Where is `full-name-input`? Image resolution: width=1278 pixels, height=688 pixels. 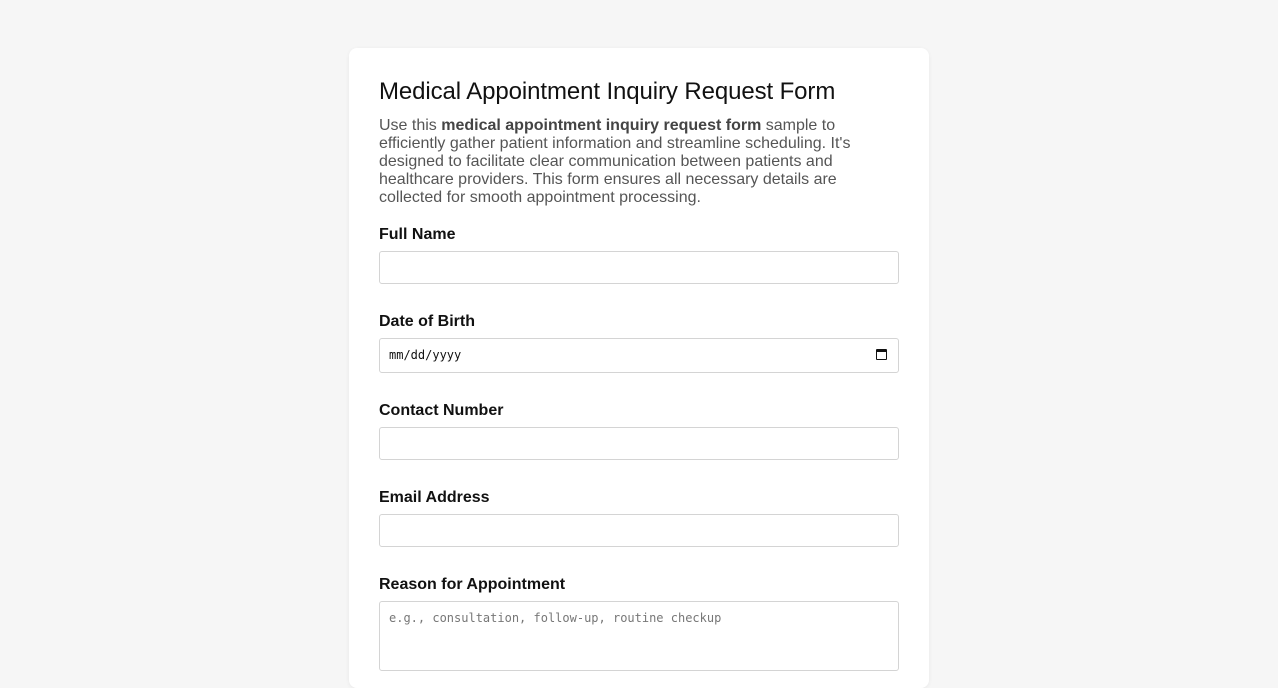
full-name-input is located at coordinates (639, 267).